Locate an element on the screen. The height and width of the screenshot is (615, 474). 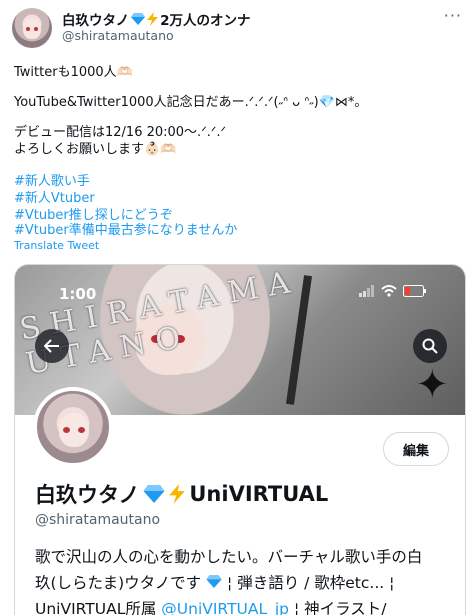
author-name-row: 白玖ウタノ 2万人のオンナ is located at coordinates (156, 19).